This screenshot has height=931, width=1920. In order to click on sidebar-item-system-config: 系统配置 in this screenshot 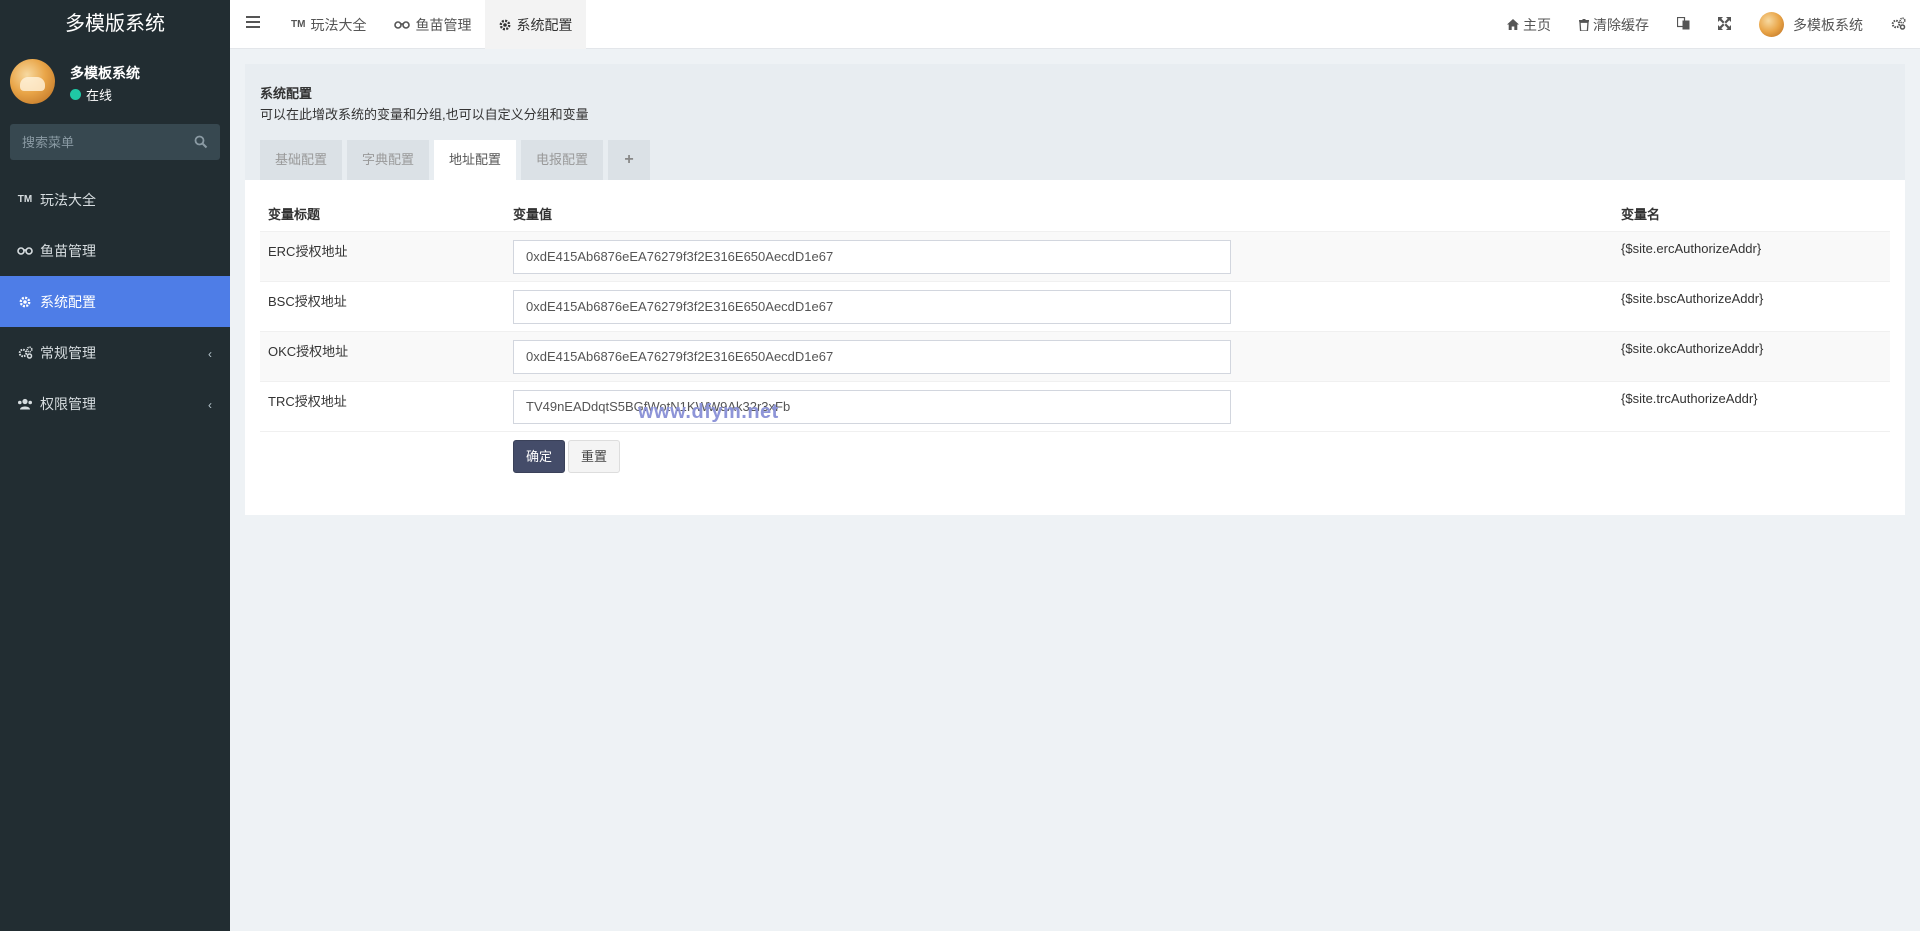, I will do `click(115, 301)`.